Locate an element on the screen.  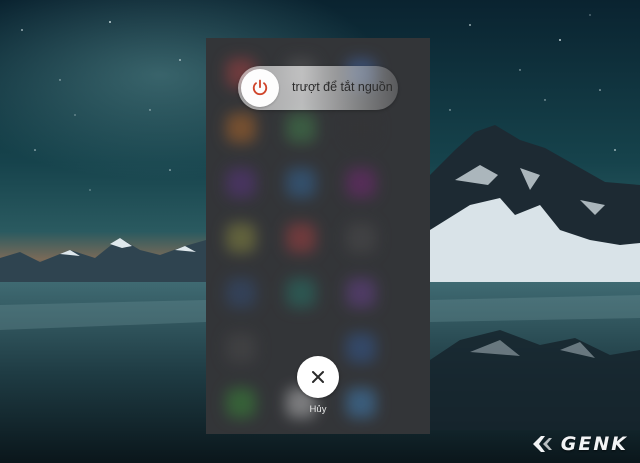
genk-logo-icon is located at coordinates (542, 444).